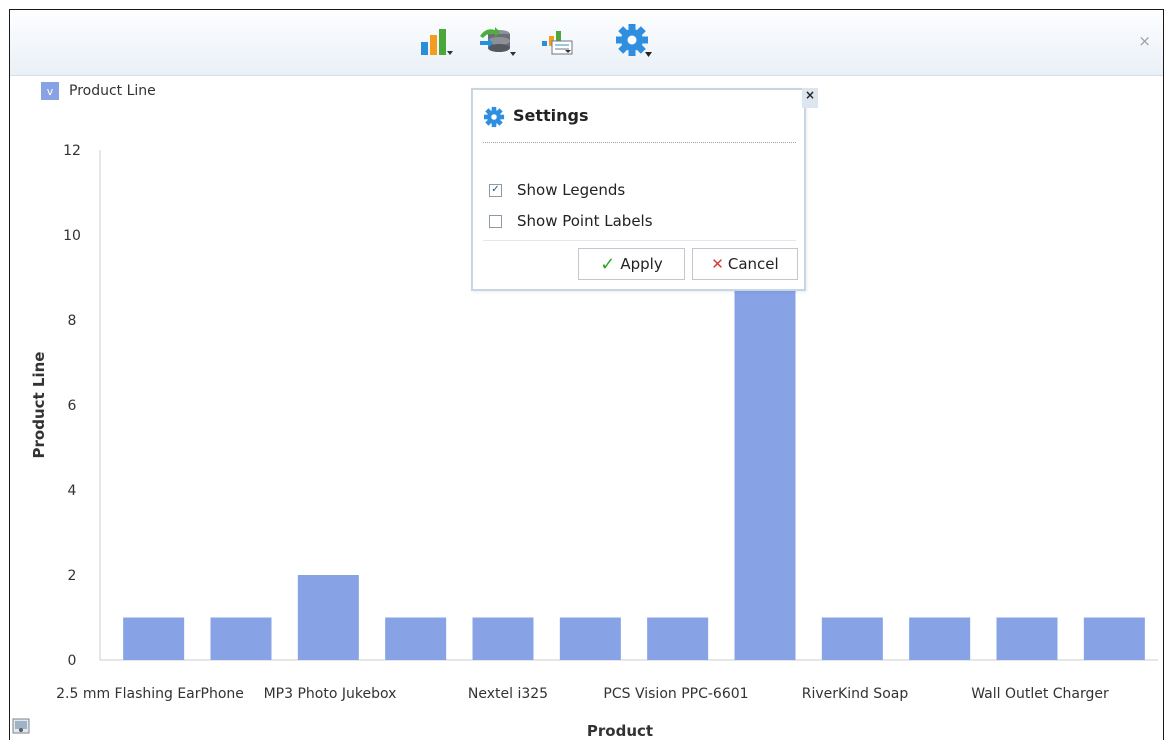  What do you see at coordinates (72, 321) in the screenshot?
I see `y-tick-label: 8` at bounding box center [72, 321].